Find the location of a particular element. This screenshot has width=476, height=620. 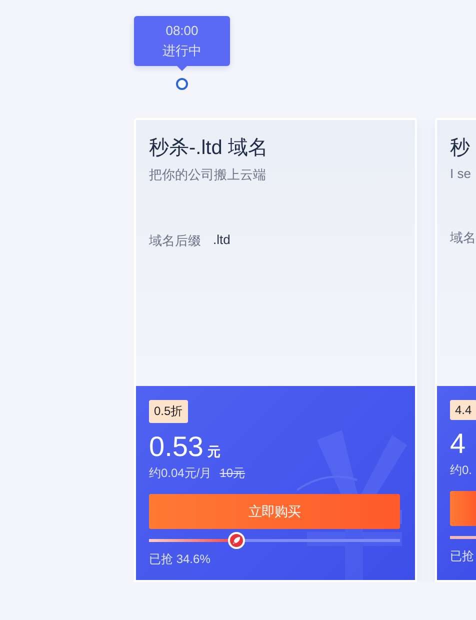

monthly-price: 约0.04元/月 is located at coordinates (180, 473).